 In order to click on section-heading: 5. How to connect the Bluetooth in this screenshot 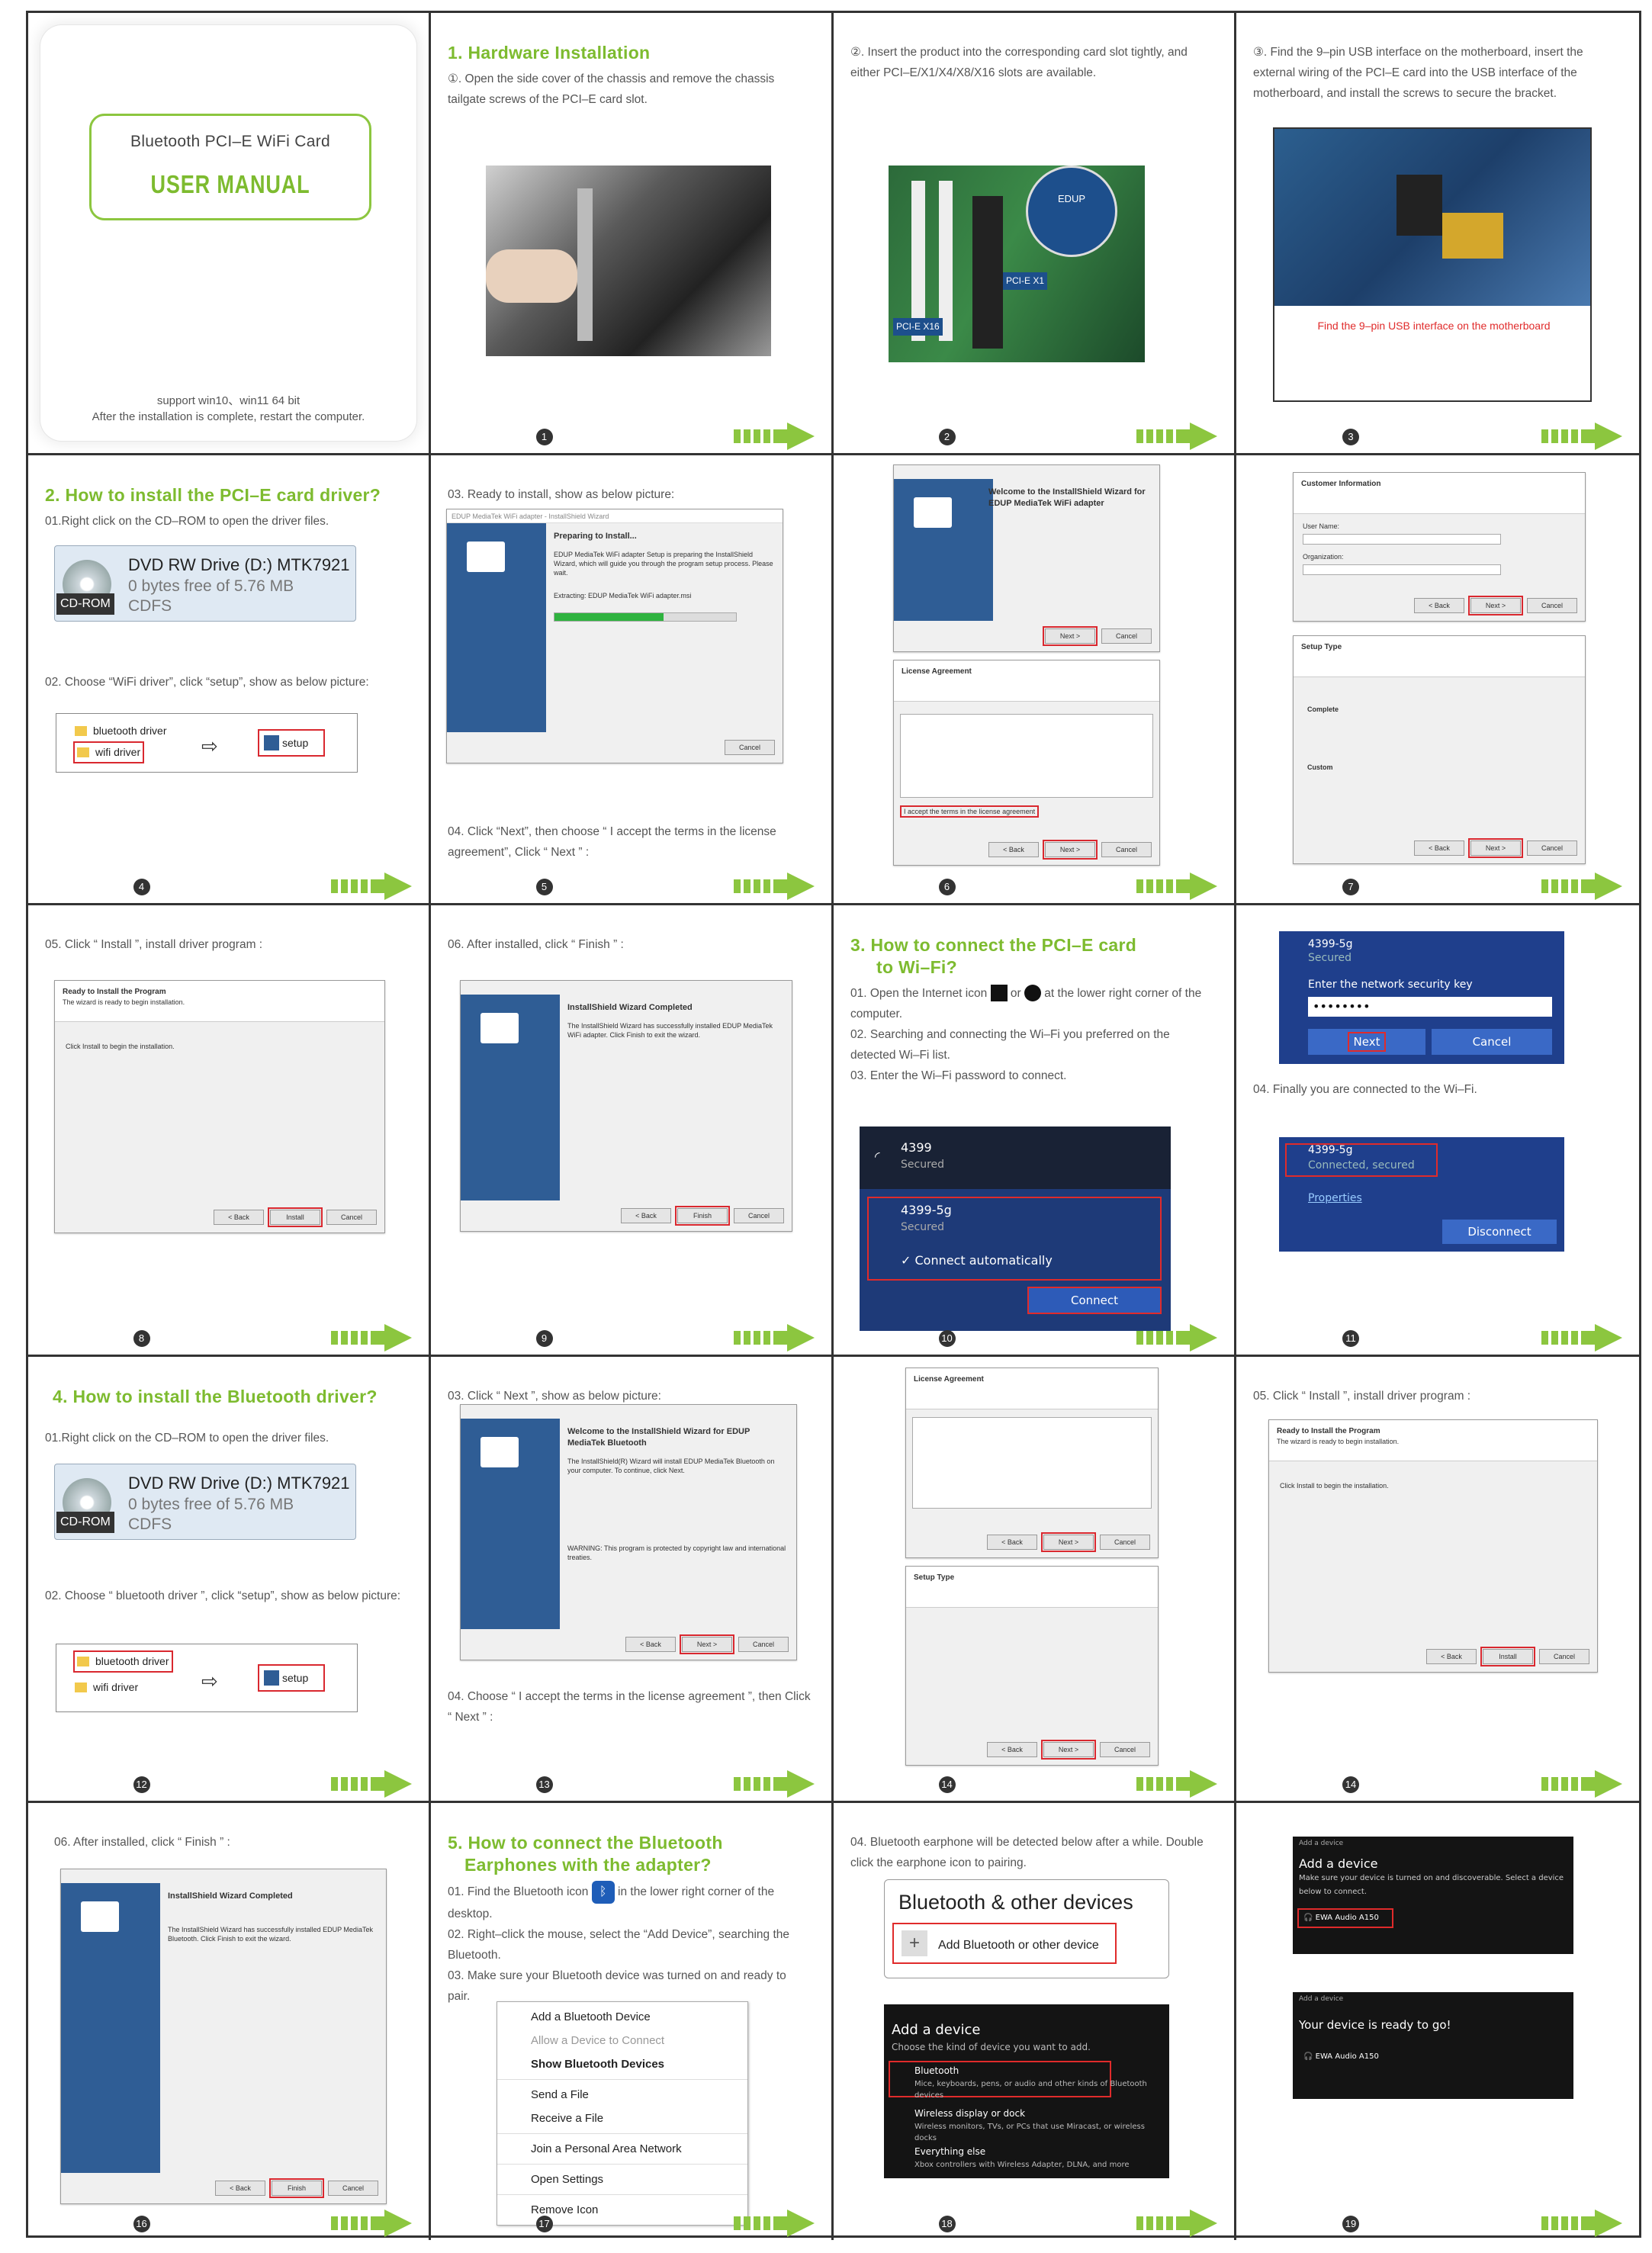, I will do `click(585, 1843)`.